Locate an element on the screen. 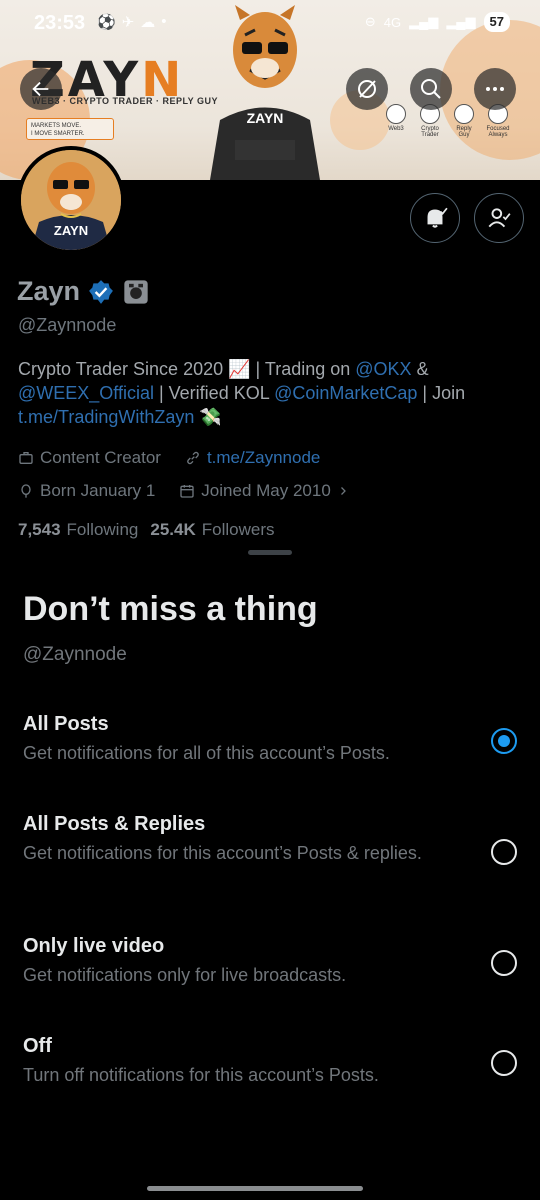 This screenshot has height=1200, width=540. following-count-link: 7,543 Following is located at coordinates (78, 530).